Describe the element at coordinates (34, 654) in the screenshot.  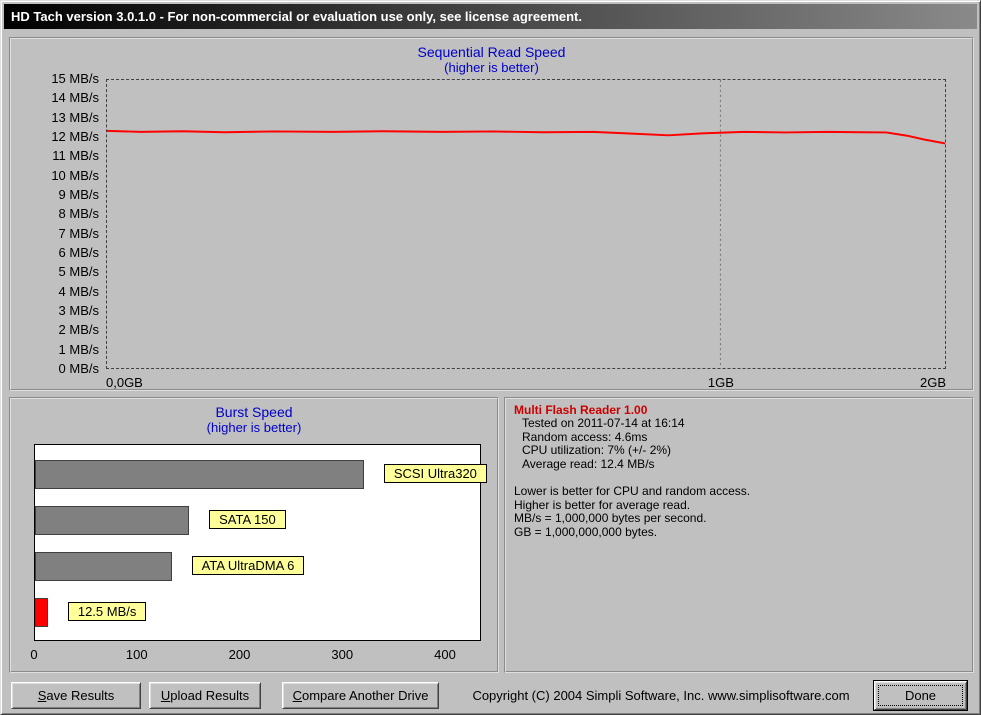
I see `burst-x-tick-label: 0` at that location.